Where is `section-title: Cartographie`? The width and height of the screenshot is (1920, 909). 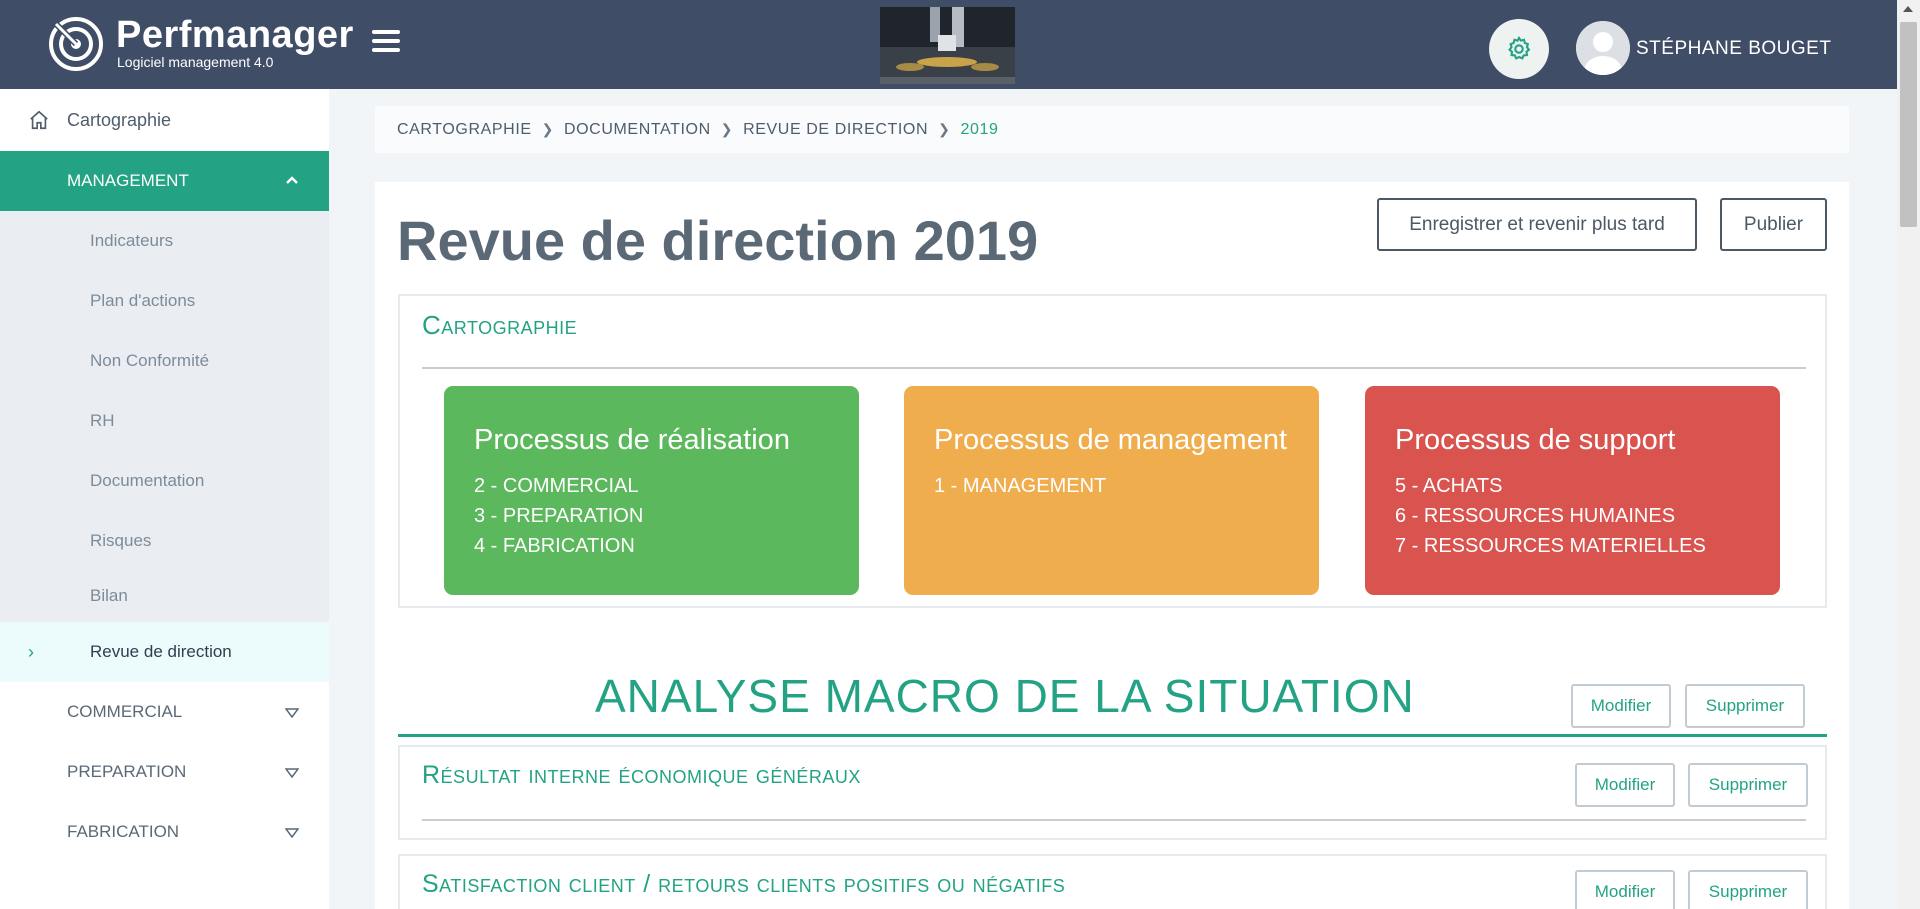 section-title: Cartographie is located at coordinates (500, 325).